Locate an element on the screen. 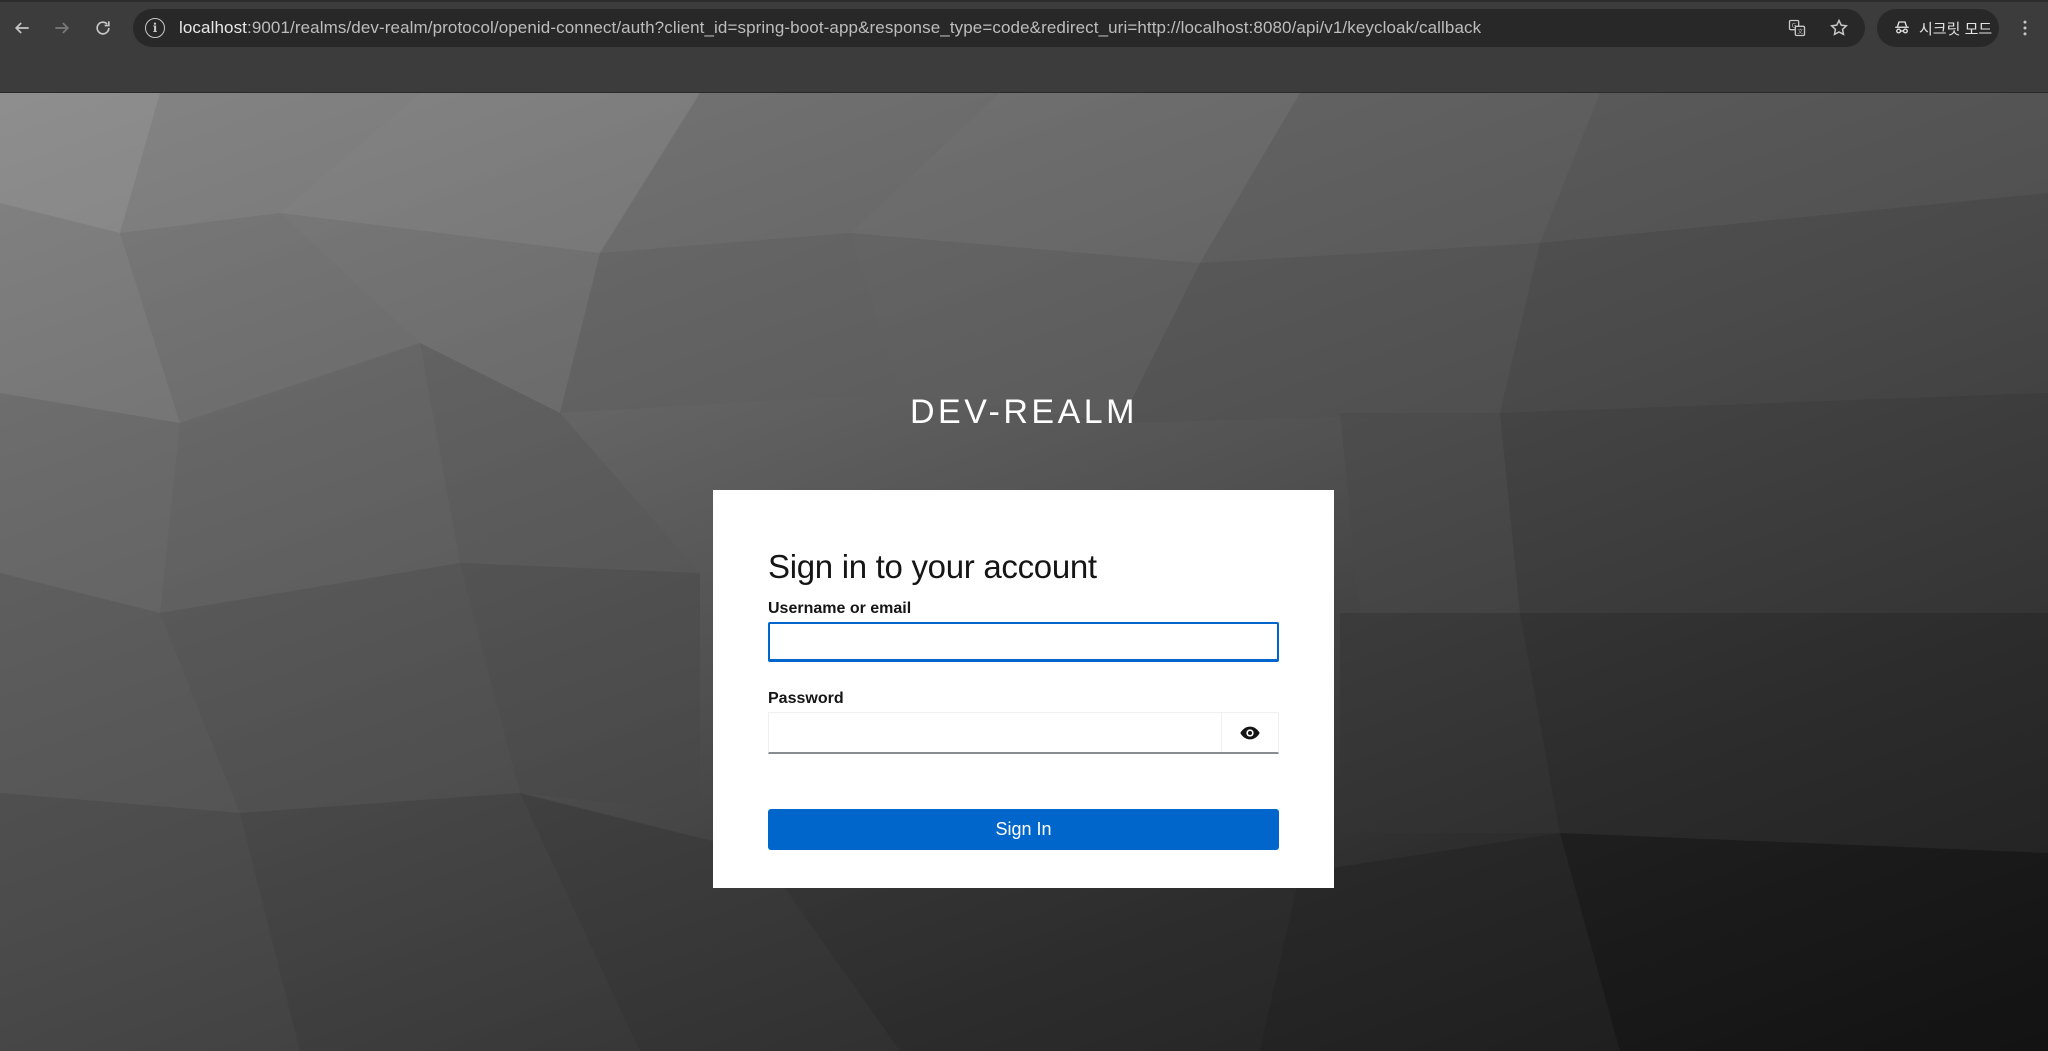 The height and width of the screenshot is (1051, 2048). incognito-icon is located at coordinates (1902, 27).